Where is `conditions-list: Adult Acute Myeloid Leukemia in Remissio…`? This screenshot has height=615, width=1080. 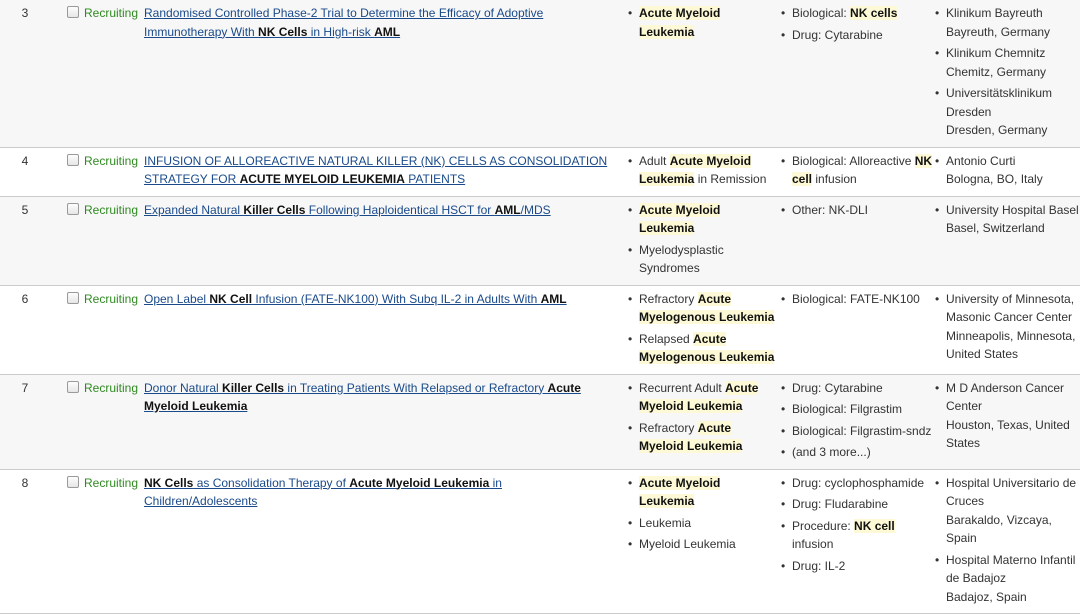
conditions-list: Adult Acute Myeloid Leukemia in Remissio… is located at coordinates (702, 170).